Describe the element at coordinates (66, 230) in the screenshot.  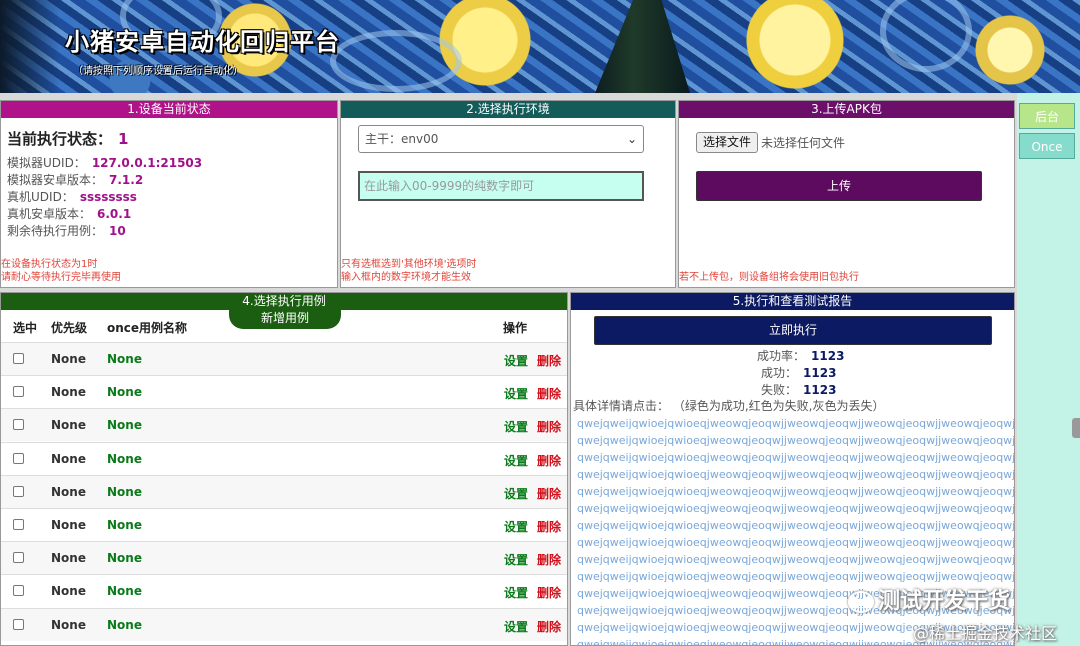
I see `pending-cases: 剩余待执行用例： 10` at that location.